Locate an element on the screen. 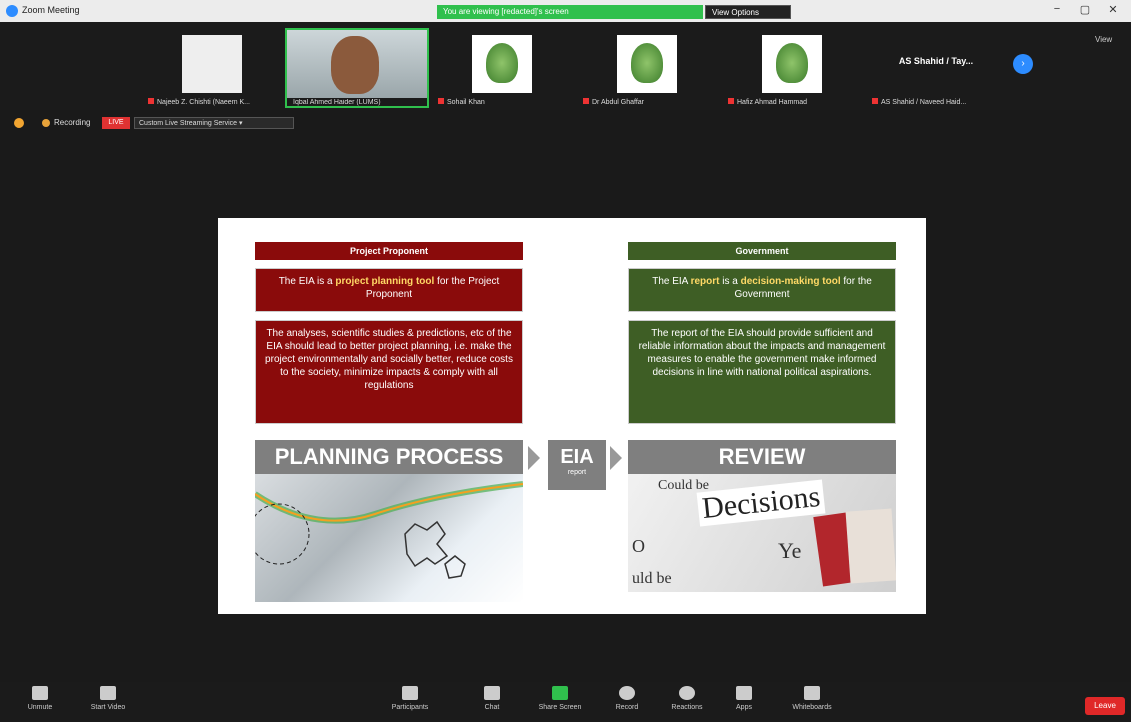 Image resolution: width=1131 pixels, height=722 pixels. eia-report-box: EIA report is located at coordinates (577, 465).